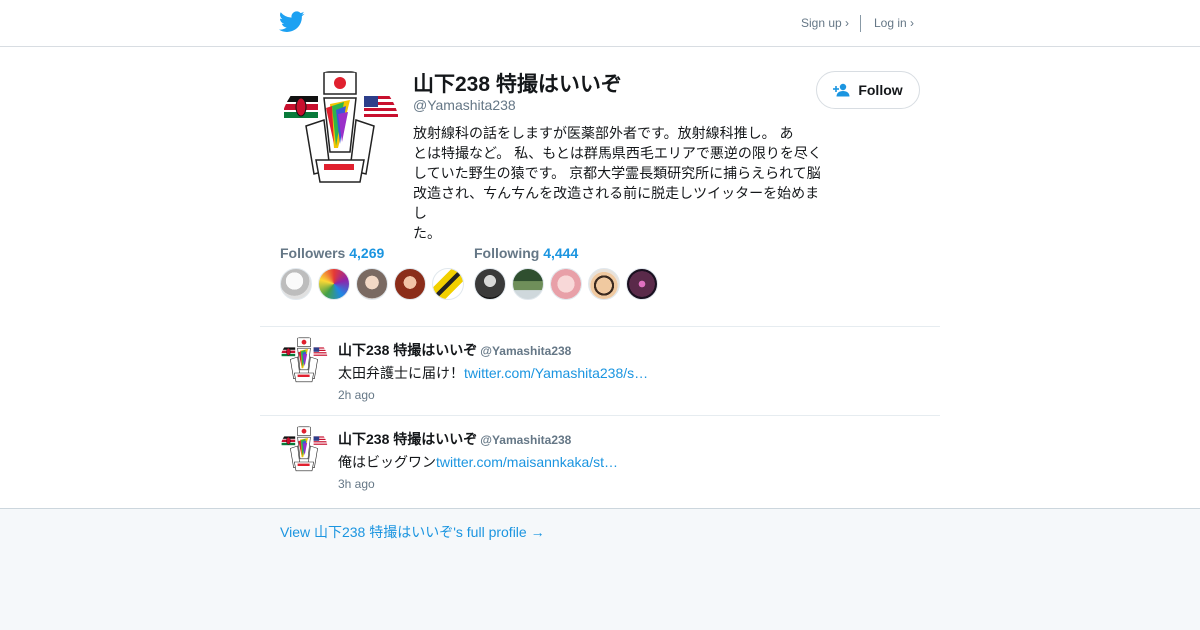 The image size is (1200, 630). I want to click on tweet-body: 俺はビッグワン, so click(387, 462).